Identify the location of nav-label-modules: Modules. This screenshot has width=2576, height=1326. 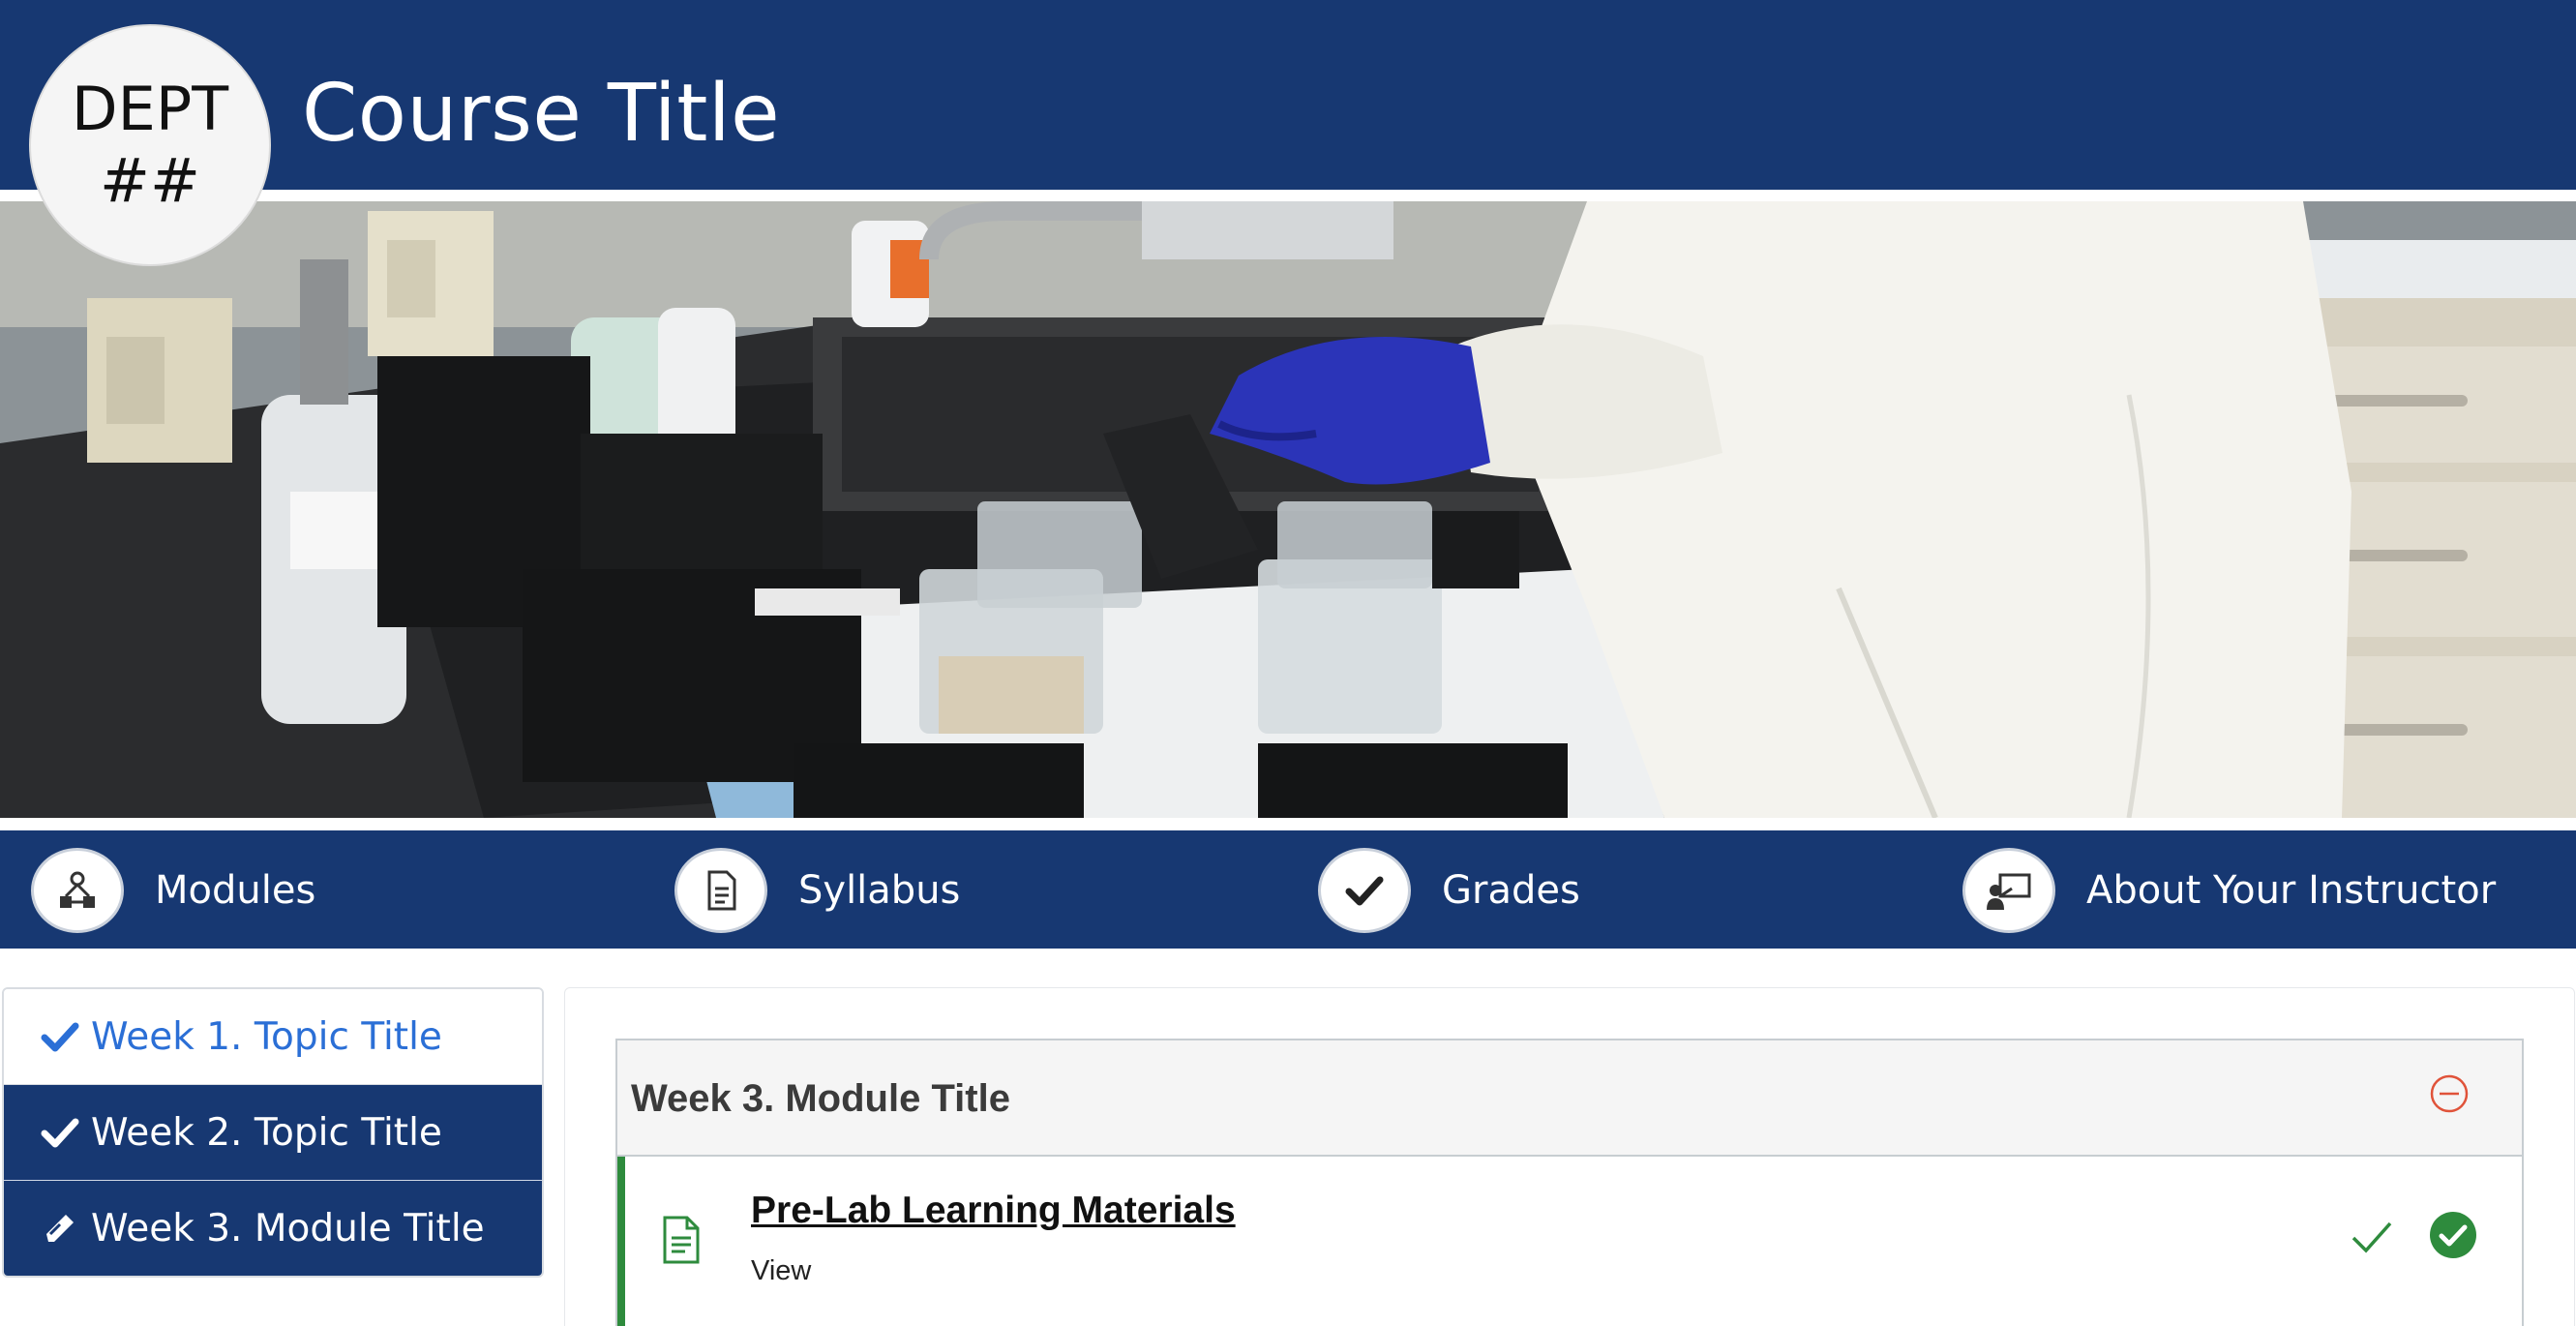
(235, 890).